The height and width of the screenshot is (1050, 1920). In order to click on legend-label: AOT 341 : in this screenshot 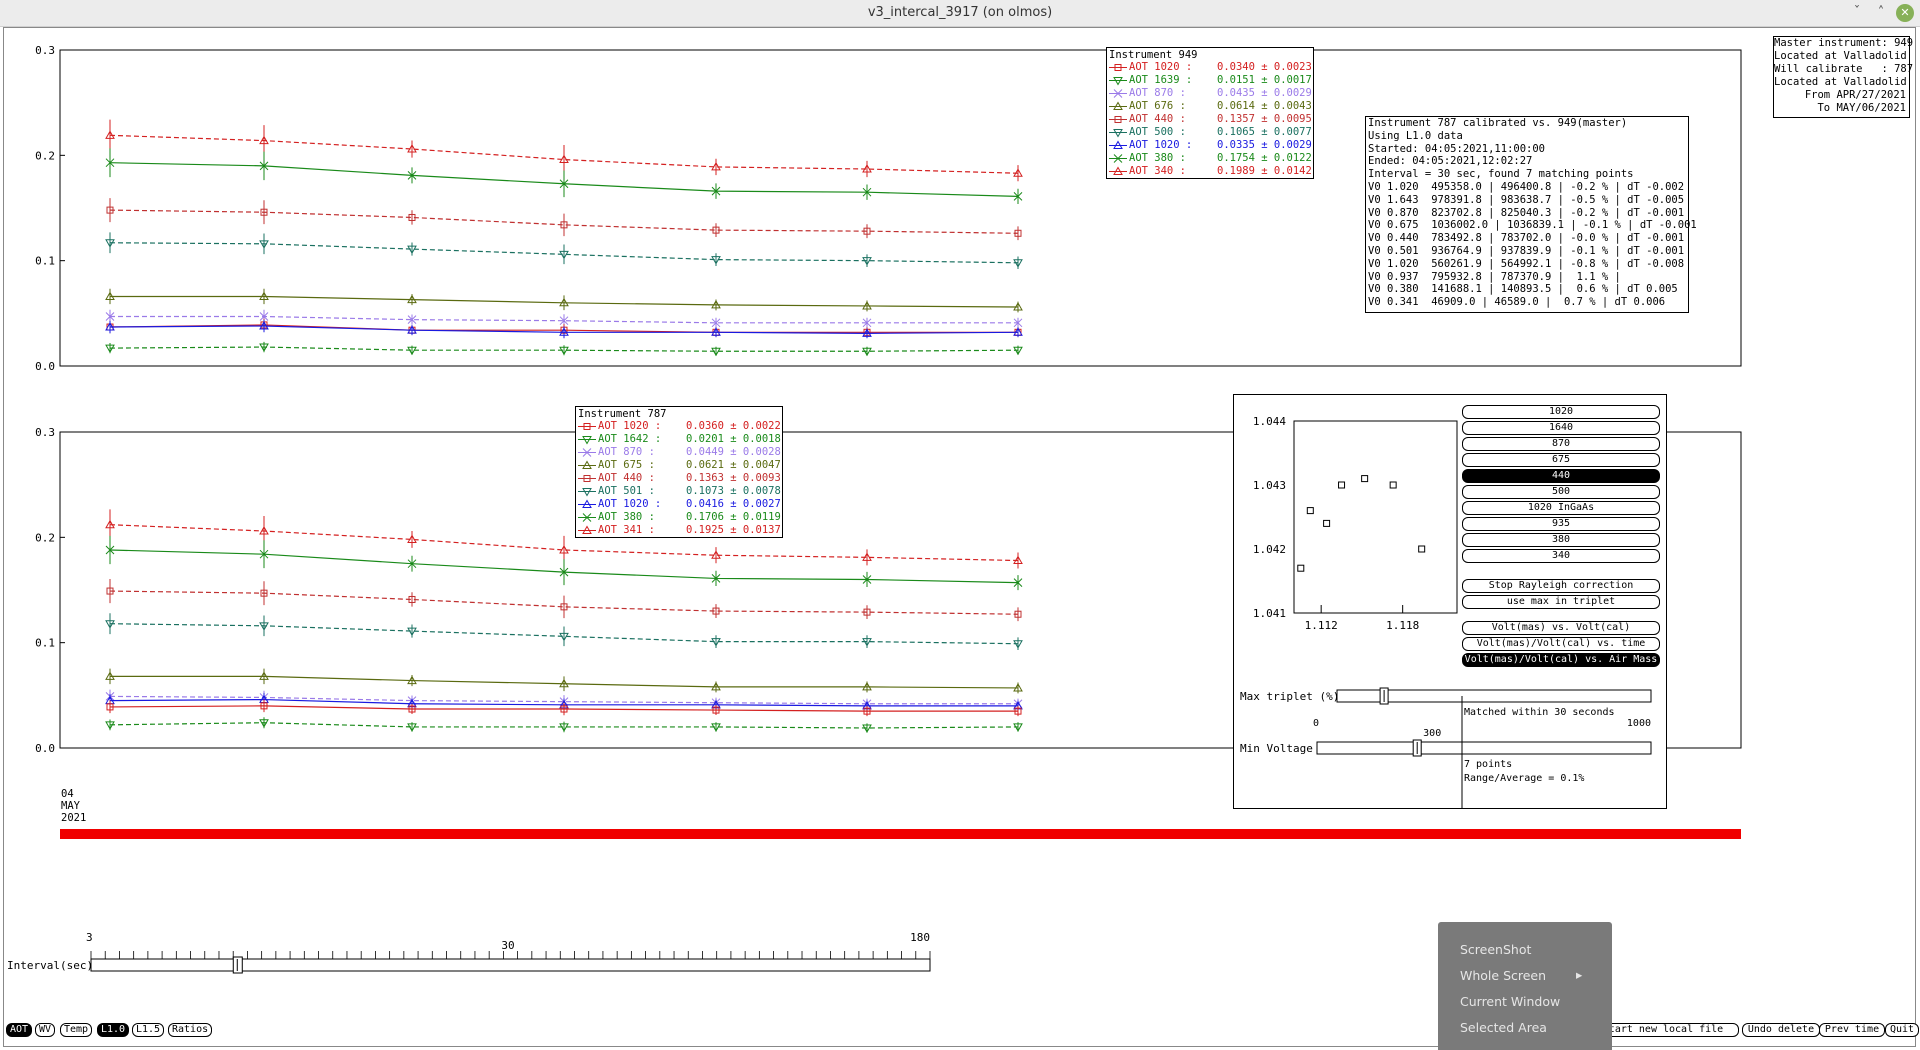, I will do `click(626, 530)`.